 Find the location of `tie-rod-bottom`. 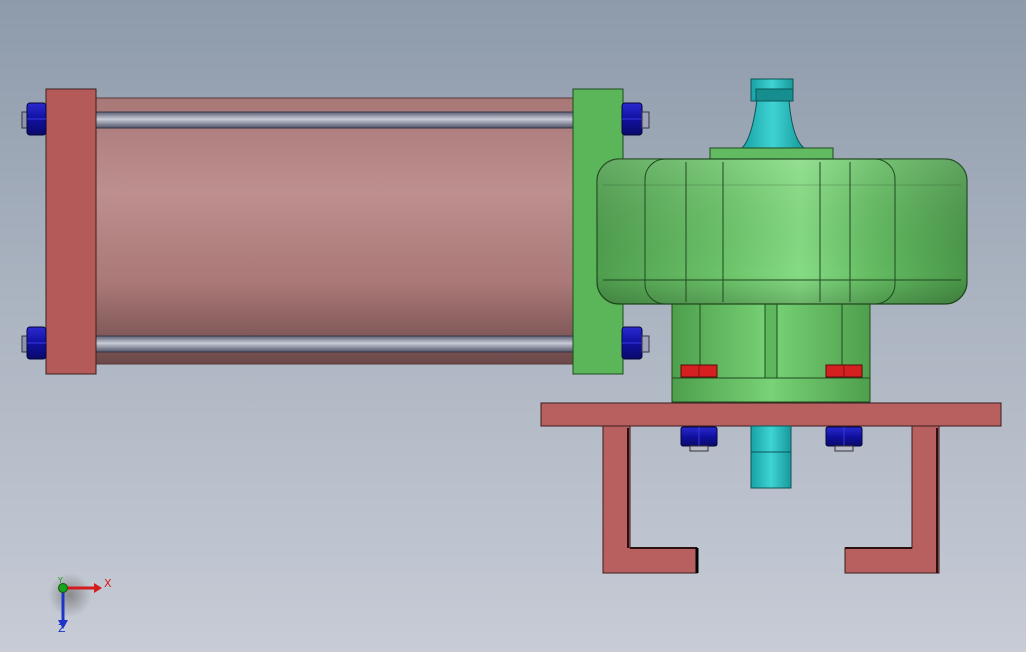

tie-rod-bottom is located at coordinates (335, 344).